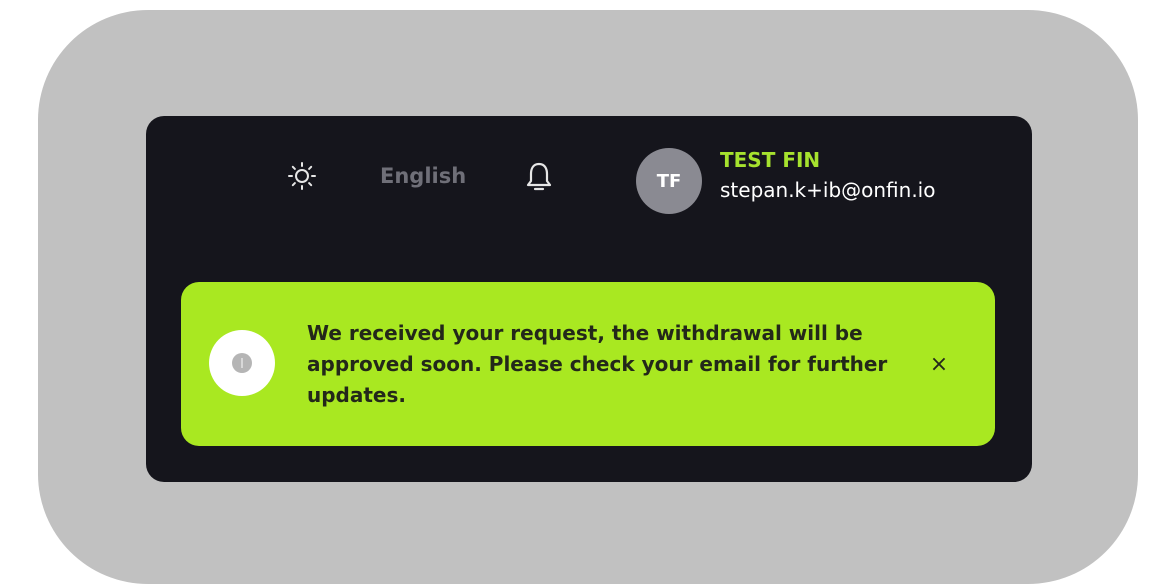 The image size is (1159, 586). What do you see at coordinates (828, 190) in the screenshot?
I see `user-email: stepan.k+ib@onfin.io` at bounding box center [828, 190].